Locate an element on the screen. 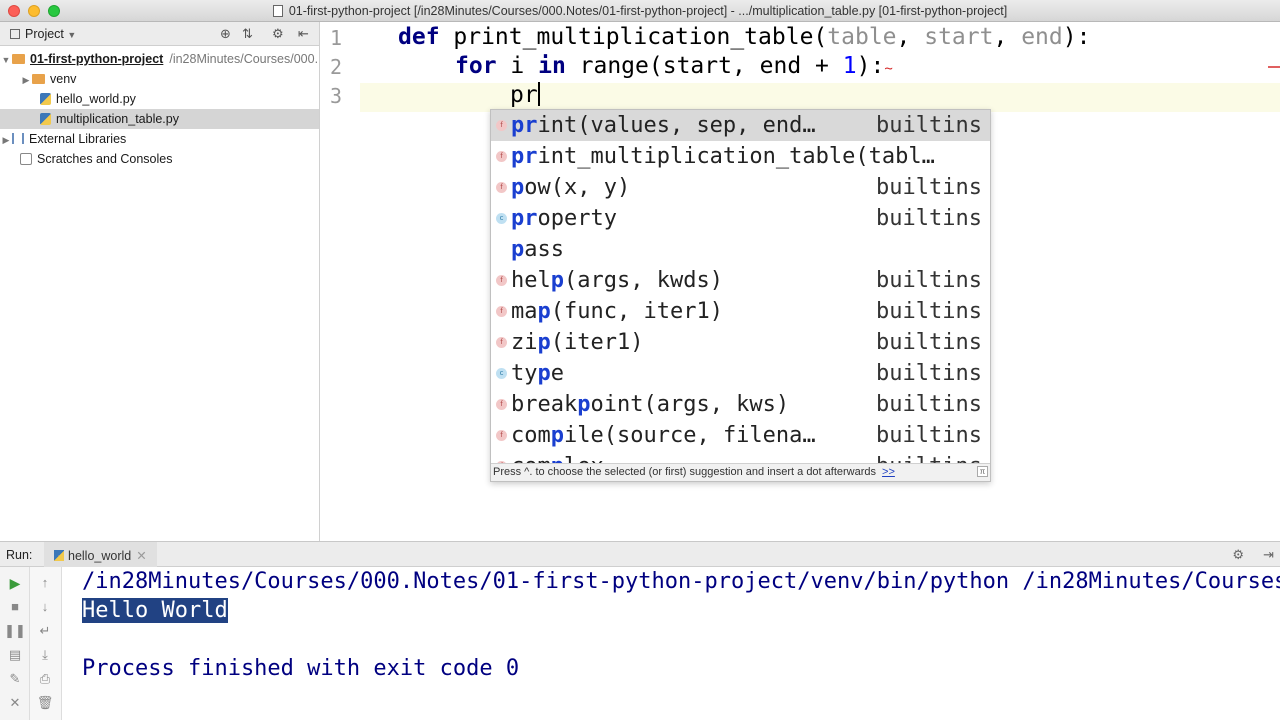  line-number: 2 is located at coordinates (335, 67).